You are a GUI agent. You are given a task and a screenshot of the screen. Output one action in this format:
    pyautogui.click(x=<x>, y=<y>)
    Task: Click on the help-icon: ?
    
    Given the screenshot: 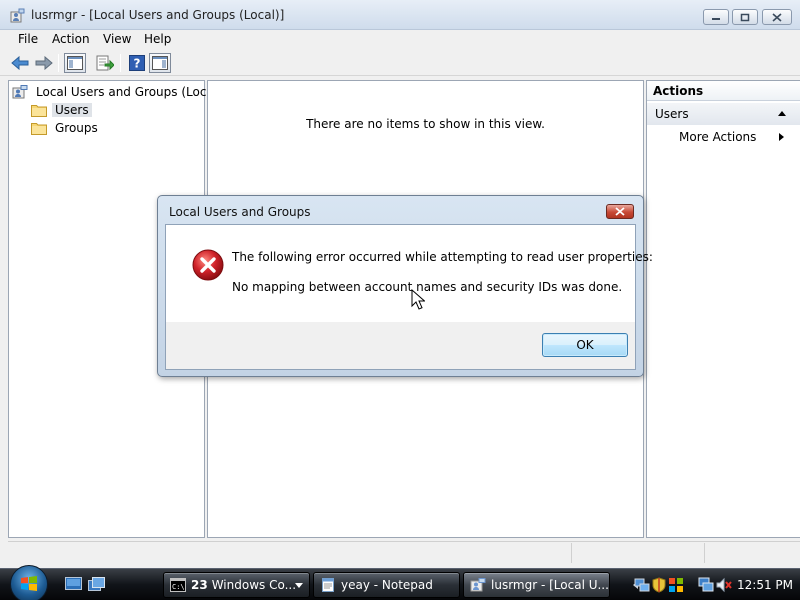 What is the action you would take?
    pyautogui.click(x=137, y=63)
    